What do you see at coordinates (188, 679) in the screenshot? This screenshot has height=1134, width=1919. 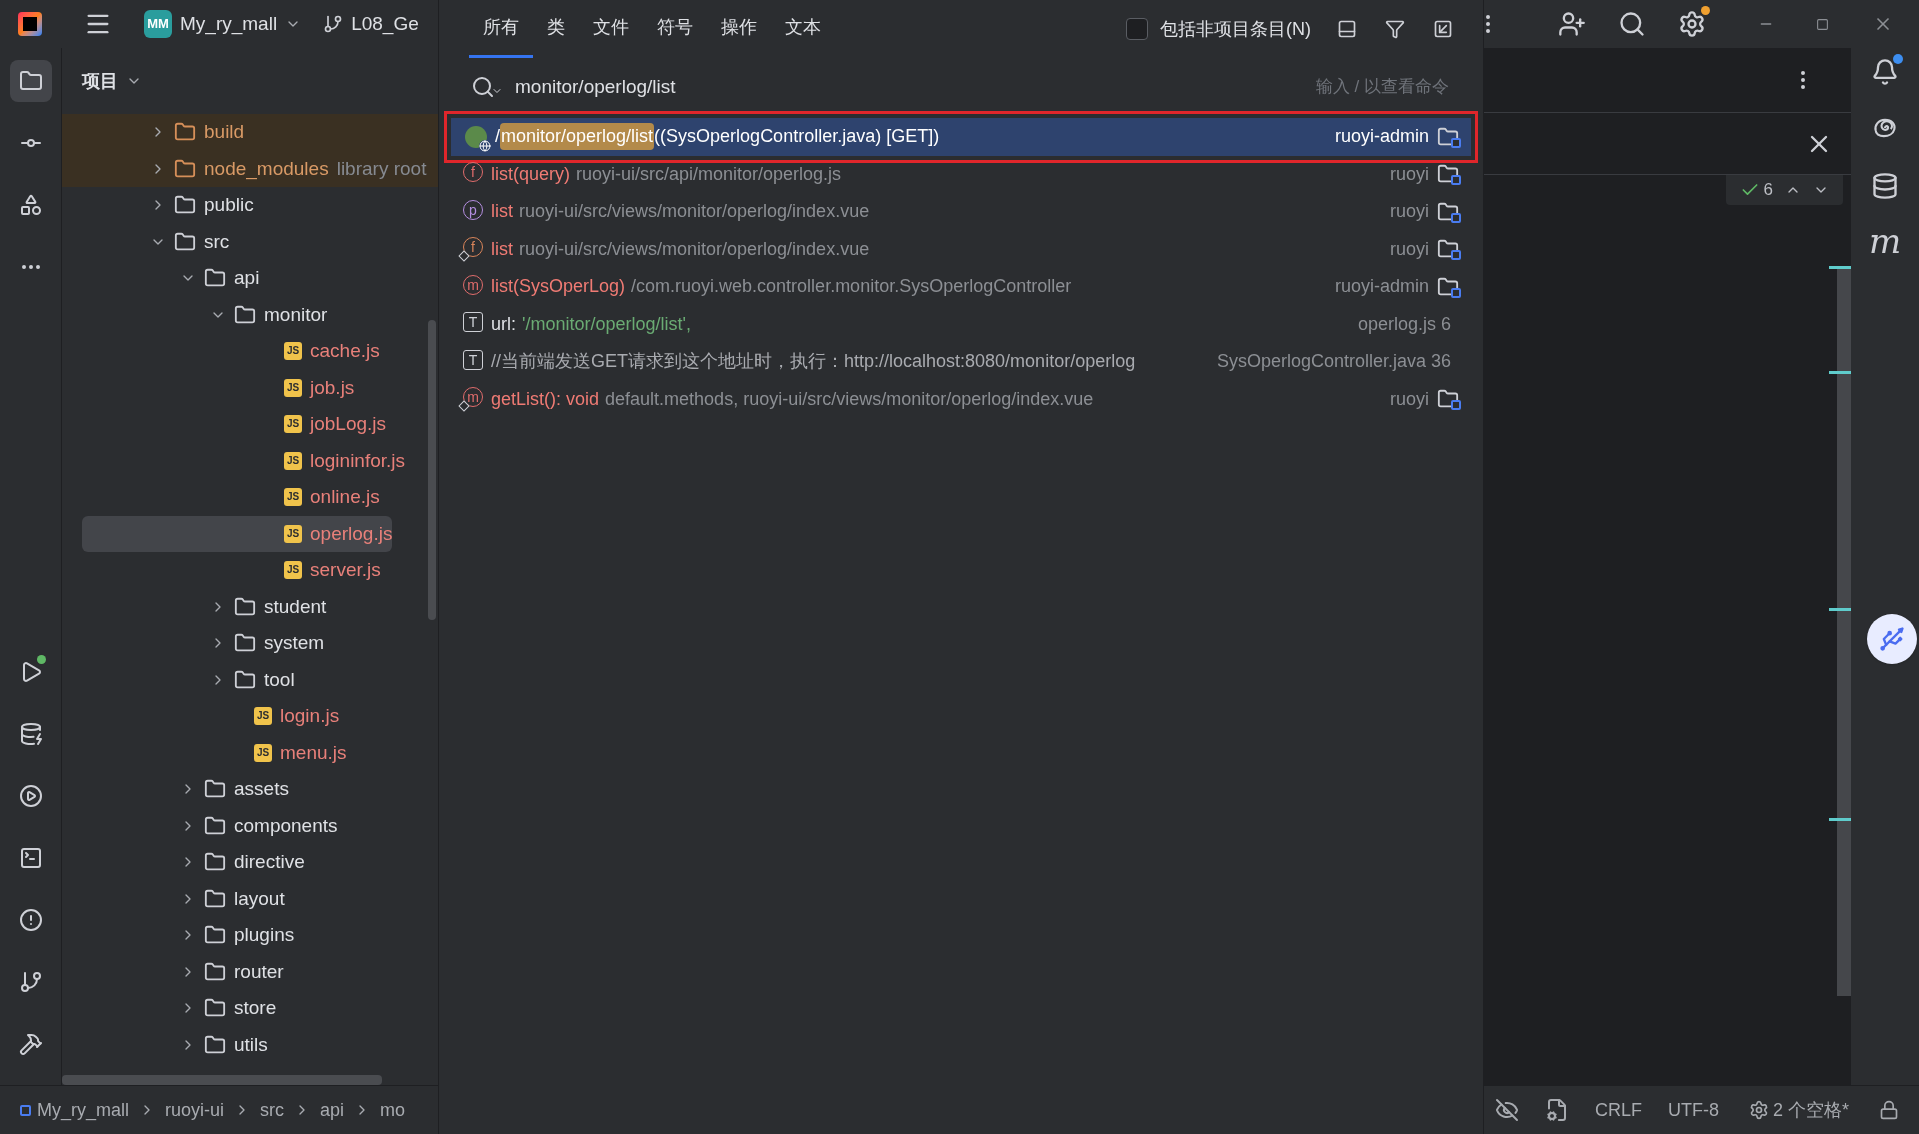 I see `tree-item: tool` at bounding box center [188, 679].